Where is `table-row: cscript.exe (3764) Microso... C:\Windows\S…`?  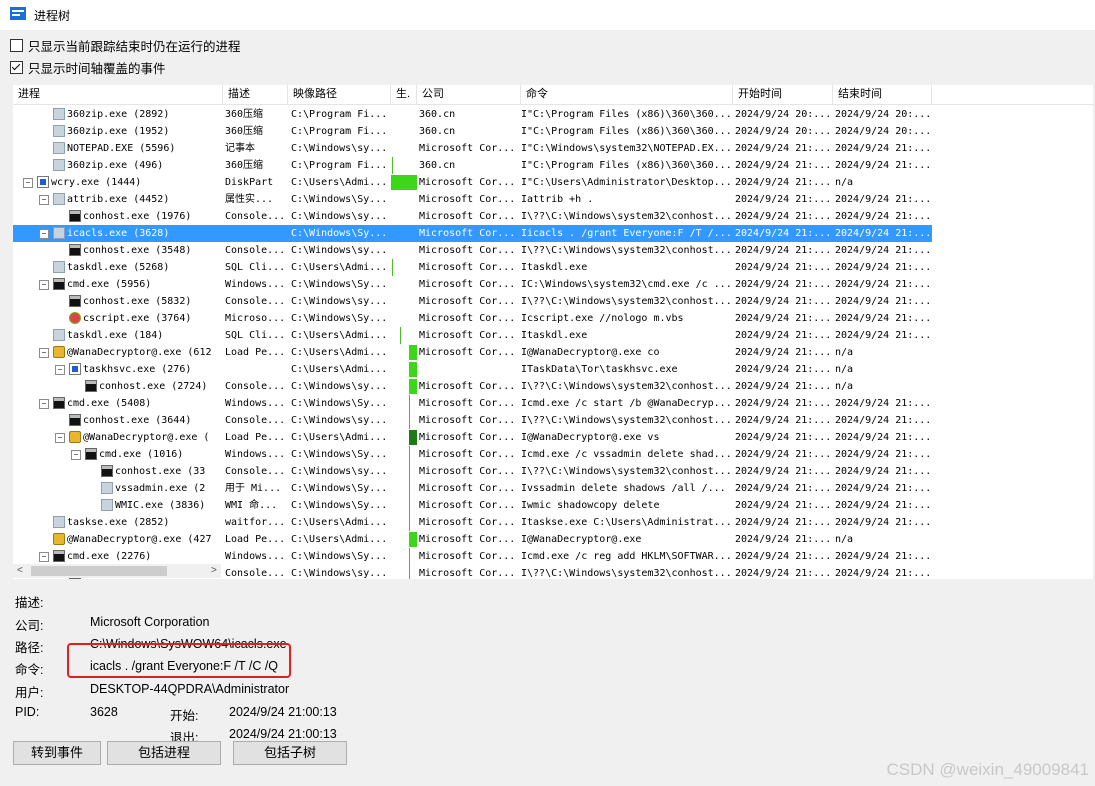 table-row: cscript.exe (3764) Microso... C:\Windows\S… is located at coordinates (472, 318).